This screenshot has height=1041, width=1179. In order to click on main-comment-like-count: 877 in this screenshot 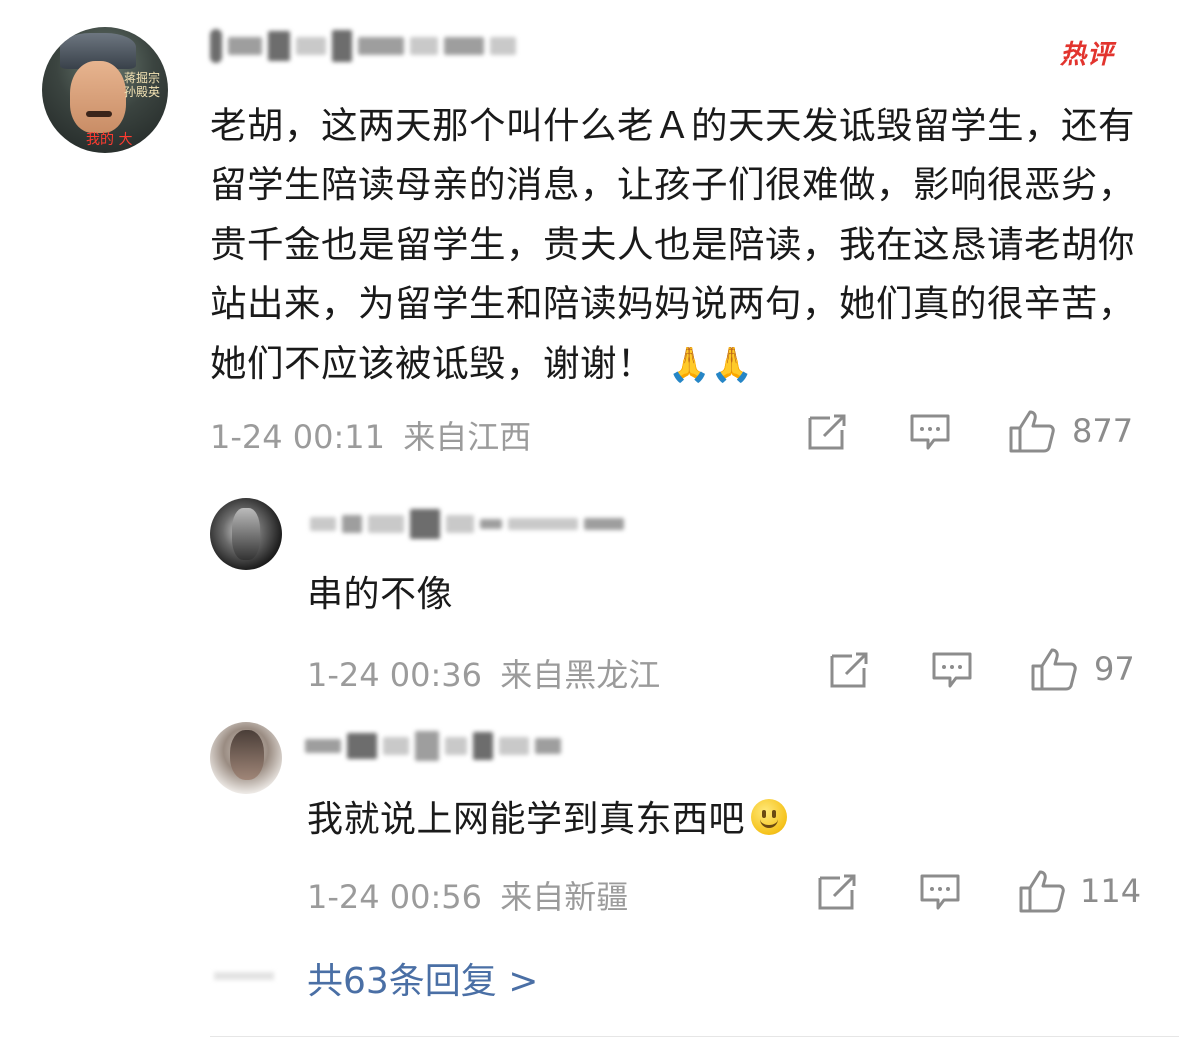, I will do `click(1103, 431)`.